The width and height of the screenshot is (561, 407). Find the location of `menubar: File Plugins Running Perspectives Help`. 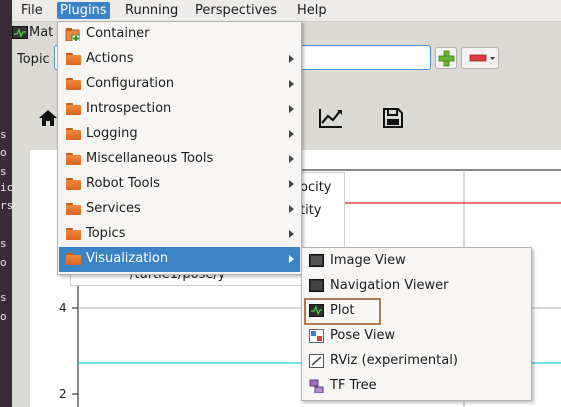

menubar: File Plugins Running Perspectives Help is located at coordinates (286, 11).